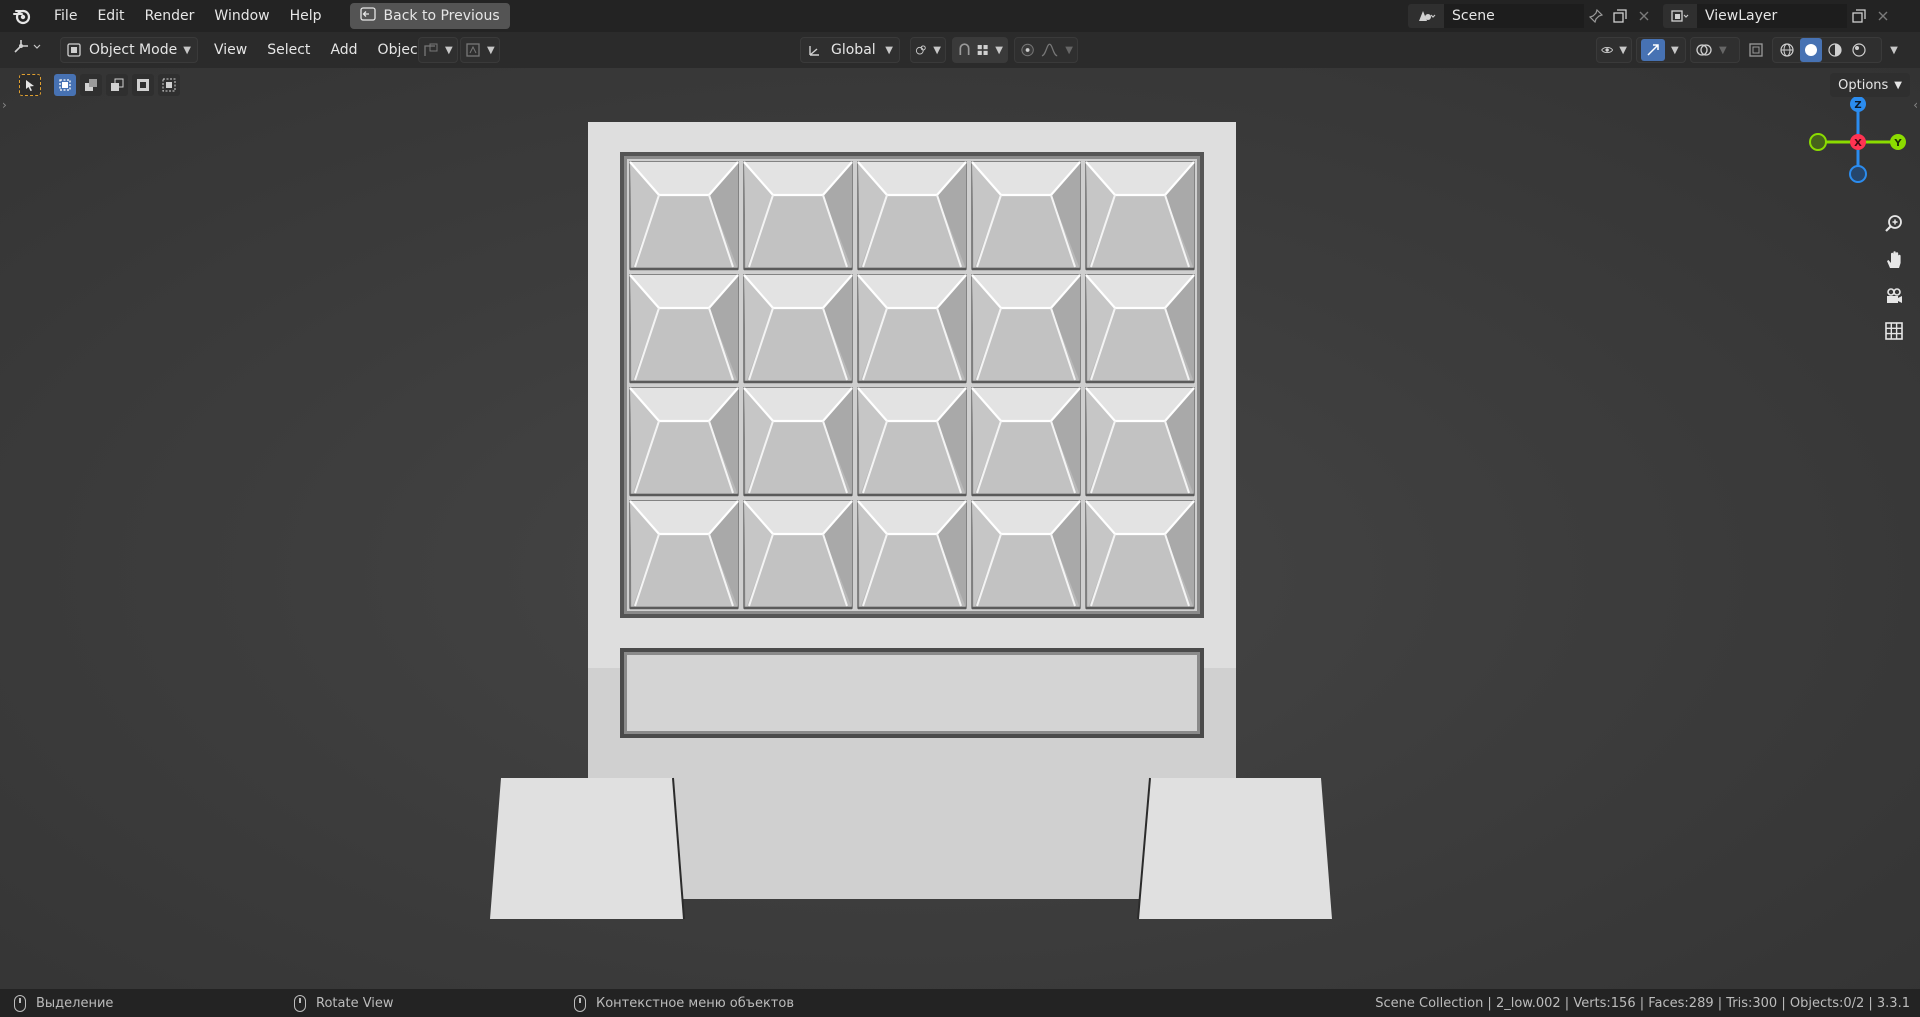 This screenshot has width=1920, height=1017. I want to click on orientation-dropdown: Global ▼, so click(850, 50).